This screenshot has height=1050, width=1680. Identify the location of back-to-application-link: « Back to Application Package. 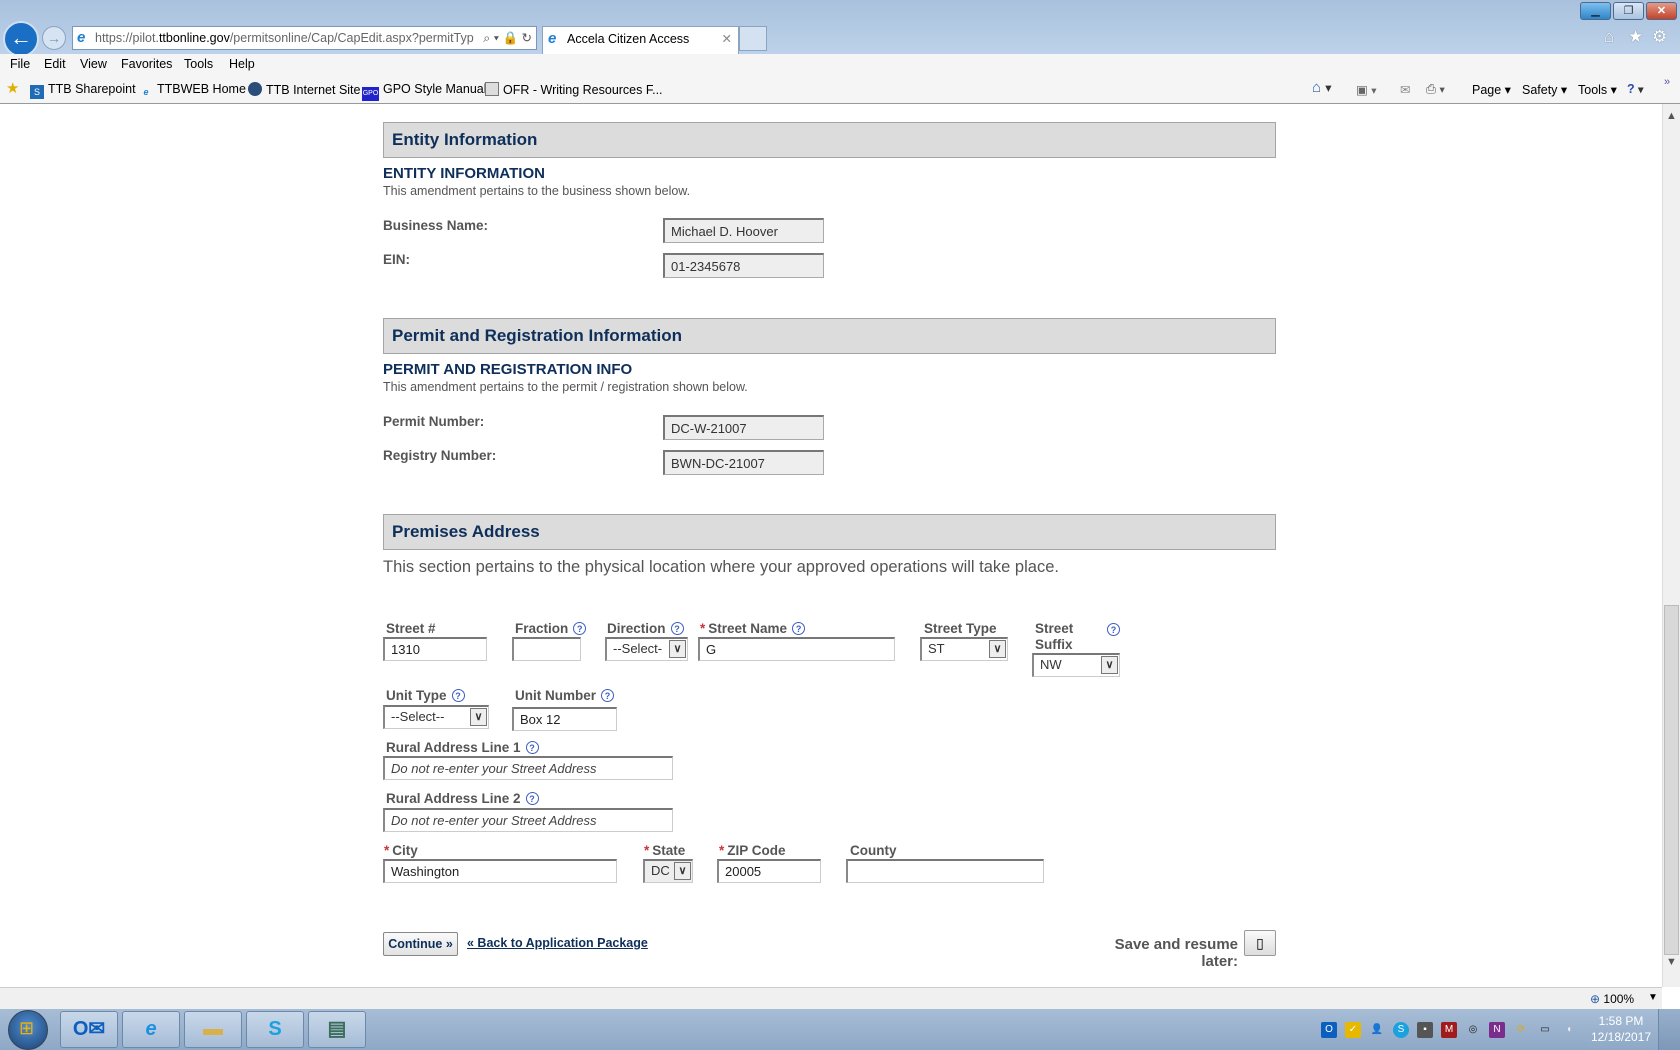
(557, 943).